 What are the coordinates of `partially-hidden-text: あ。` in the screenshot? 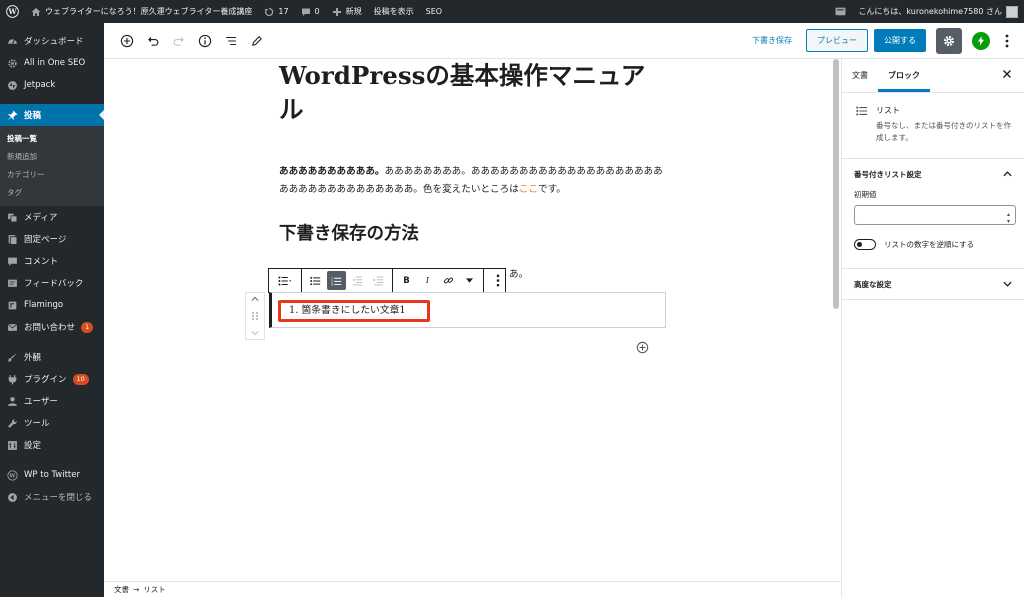 It's located at (519, 274).